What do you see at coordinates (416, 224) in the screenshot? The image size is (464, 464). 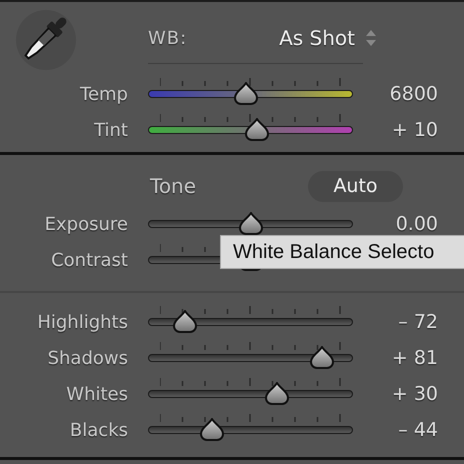 I see `slider-value: 0.00` at bounding box center [416, 224].